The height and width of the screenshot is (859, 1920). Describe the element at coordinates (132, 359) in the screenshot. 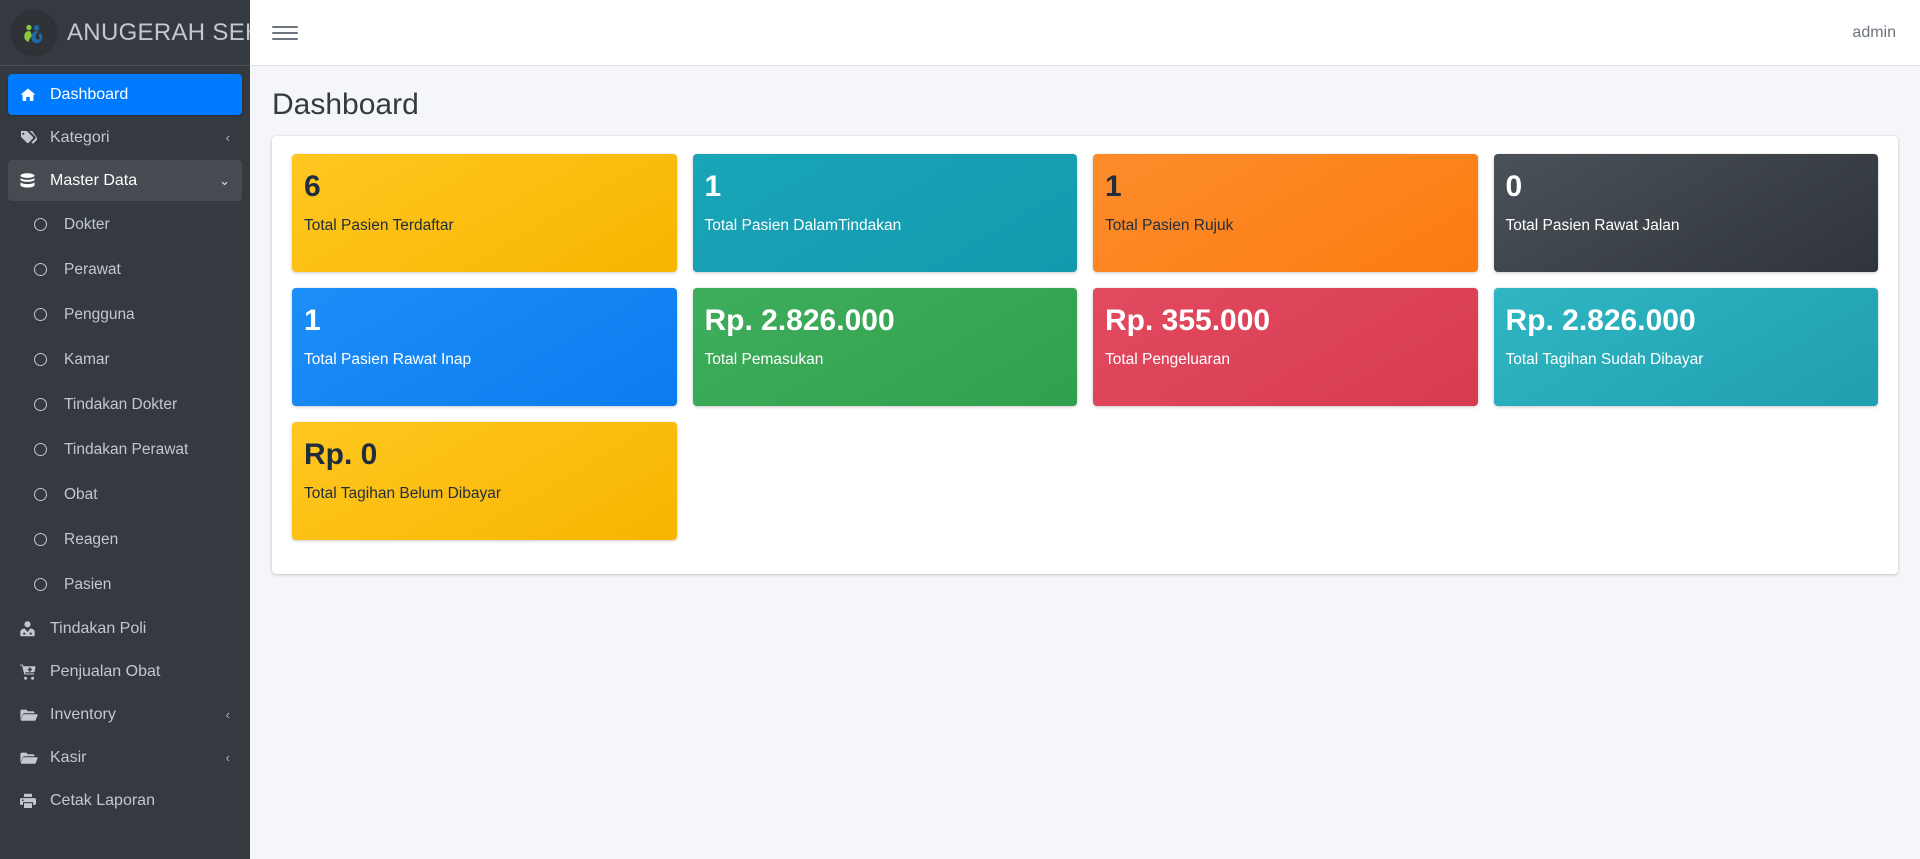

I see `sidebar-item-kamar: Kamar` at that location.